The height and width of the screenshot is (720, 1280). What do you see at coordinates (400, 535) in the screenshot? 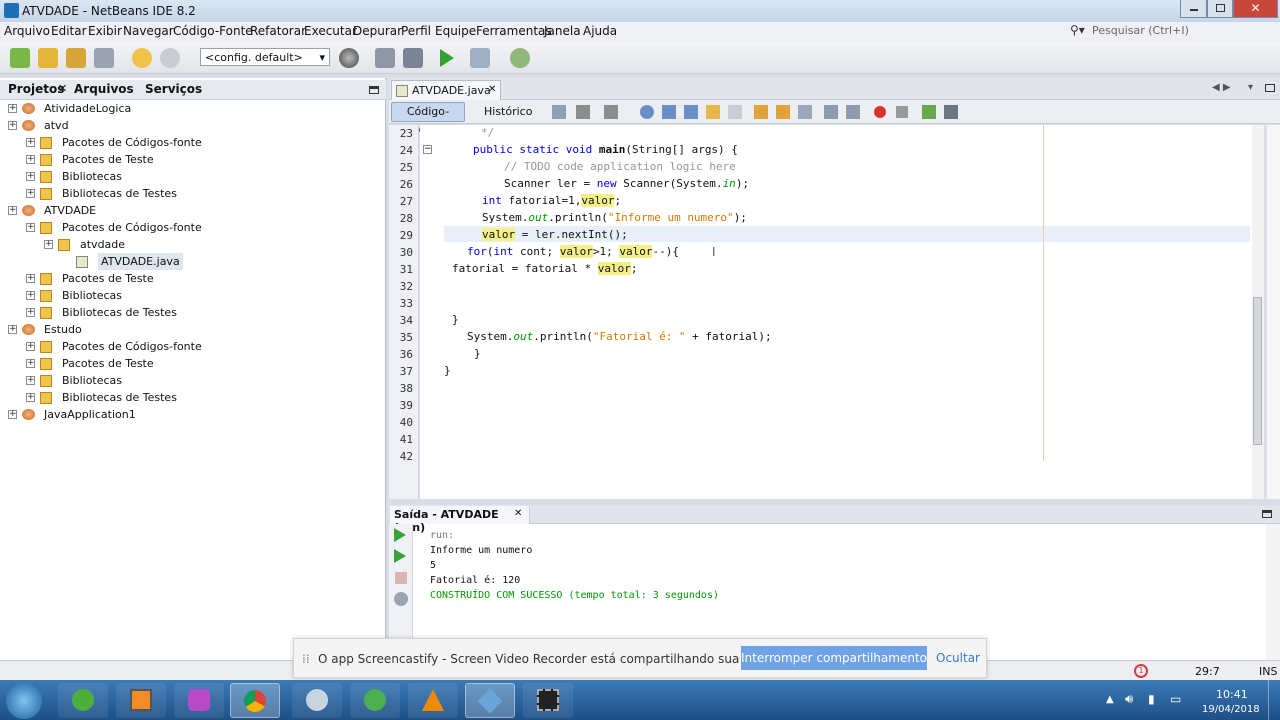
I see `rerun-icon` at bounding box center [400, 535].